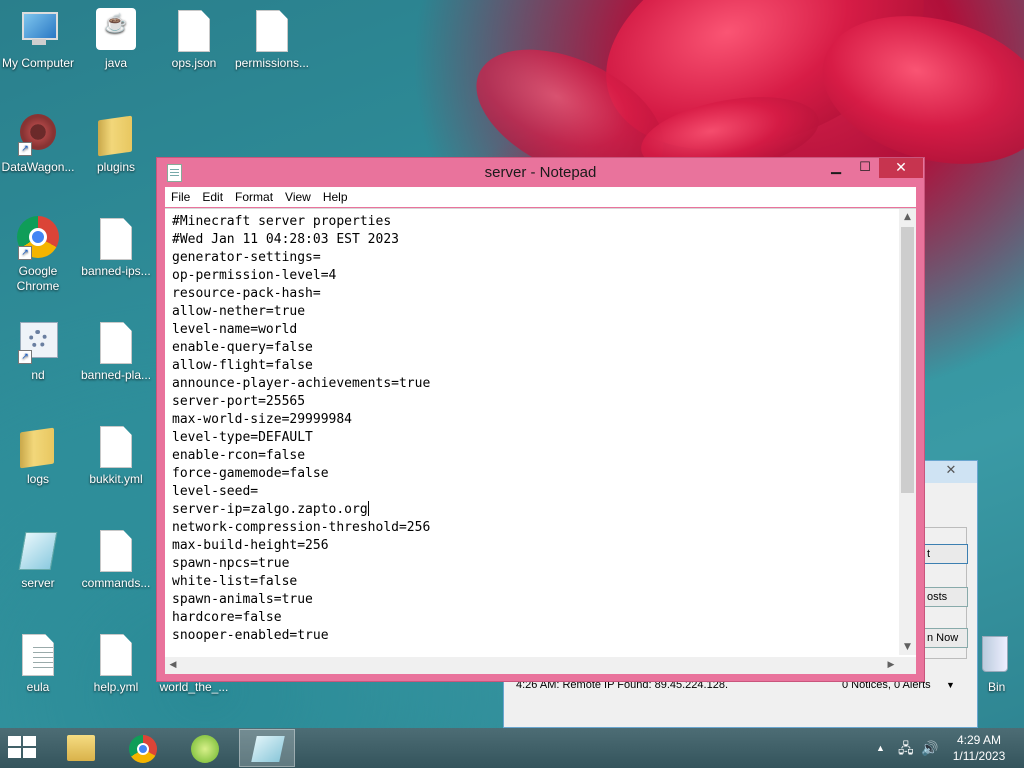  I want to click on network-icon: 🖧, so click(906, 748).